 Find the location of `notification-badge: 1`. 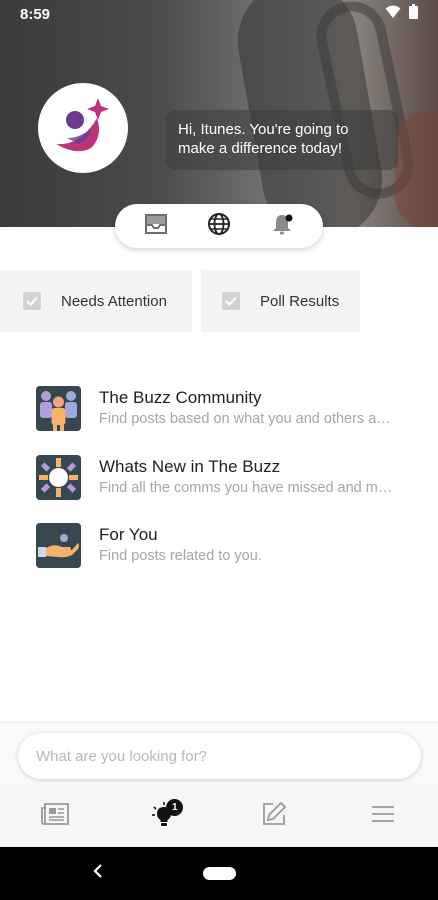

notification-badge: 1 is located at coordinates (175, 807).